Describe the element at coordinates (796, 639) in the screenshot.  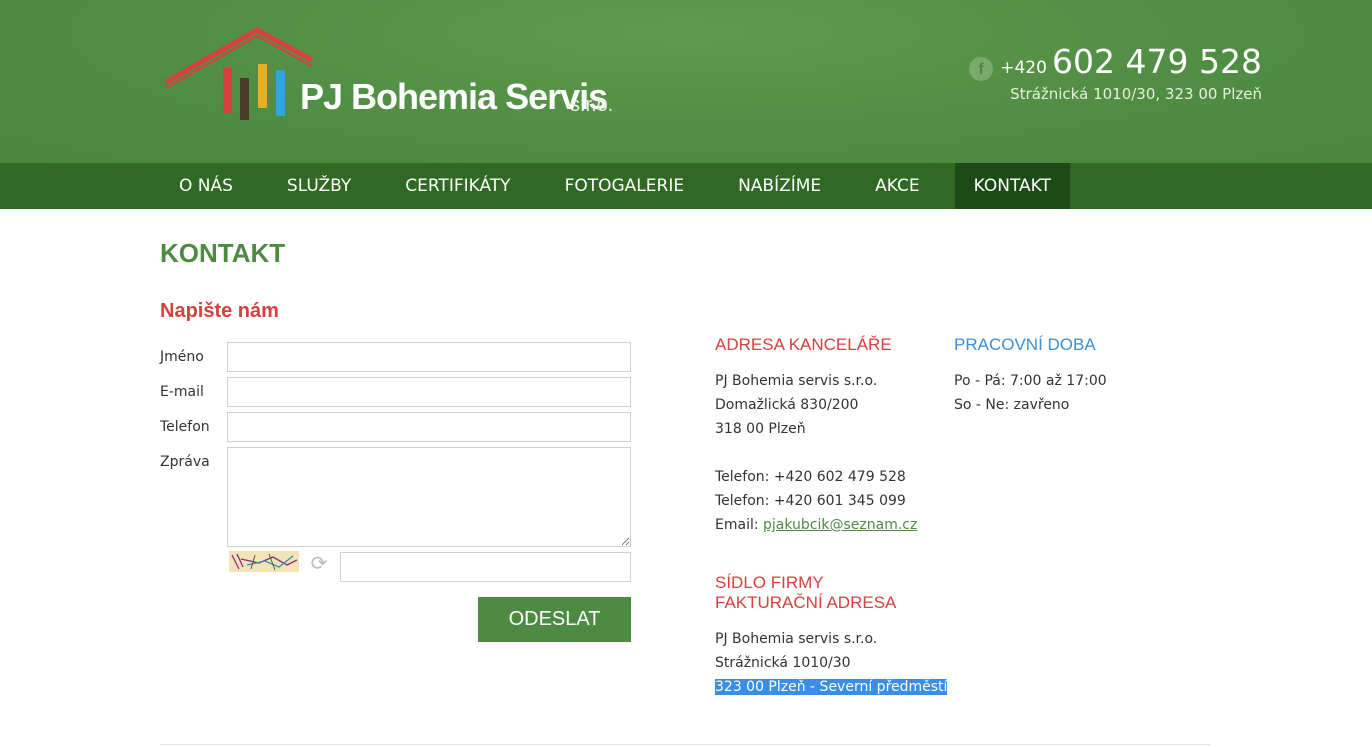
I see `seat-company: PJ Bohemia servis s.r.o.` at that location.